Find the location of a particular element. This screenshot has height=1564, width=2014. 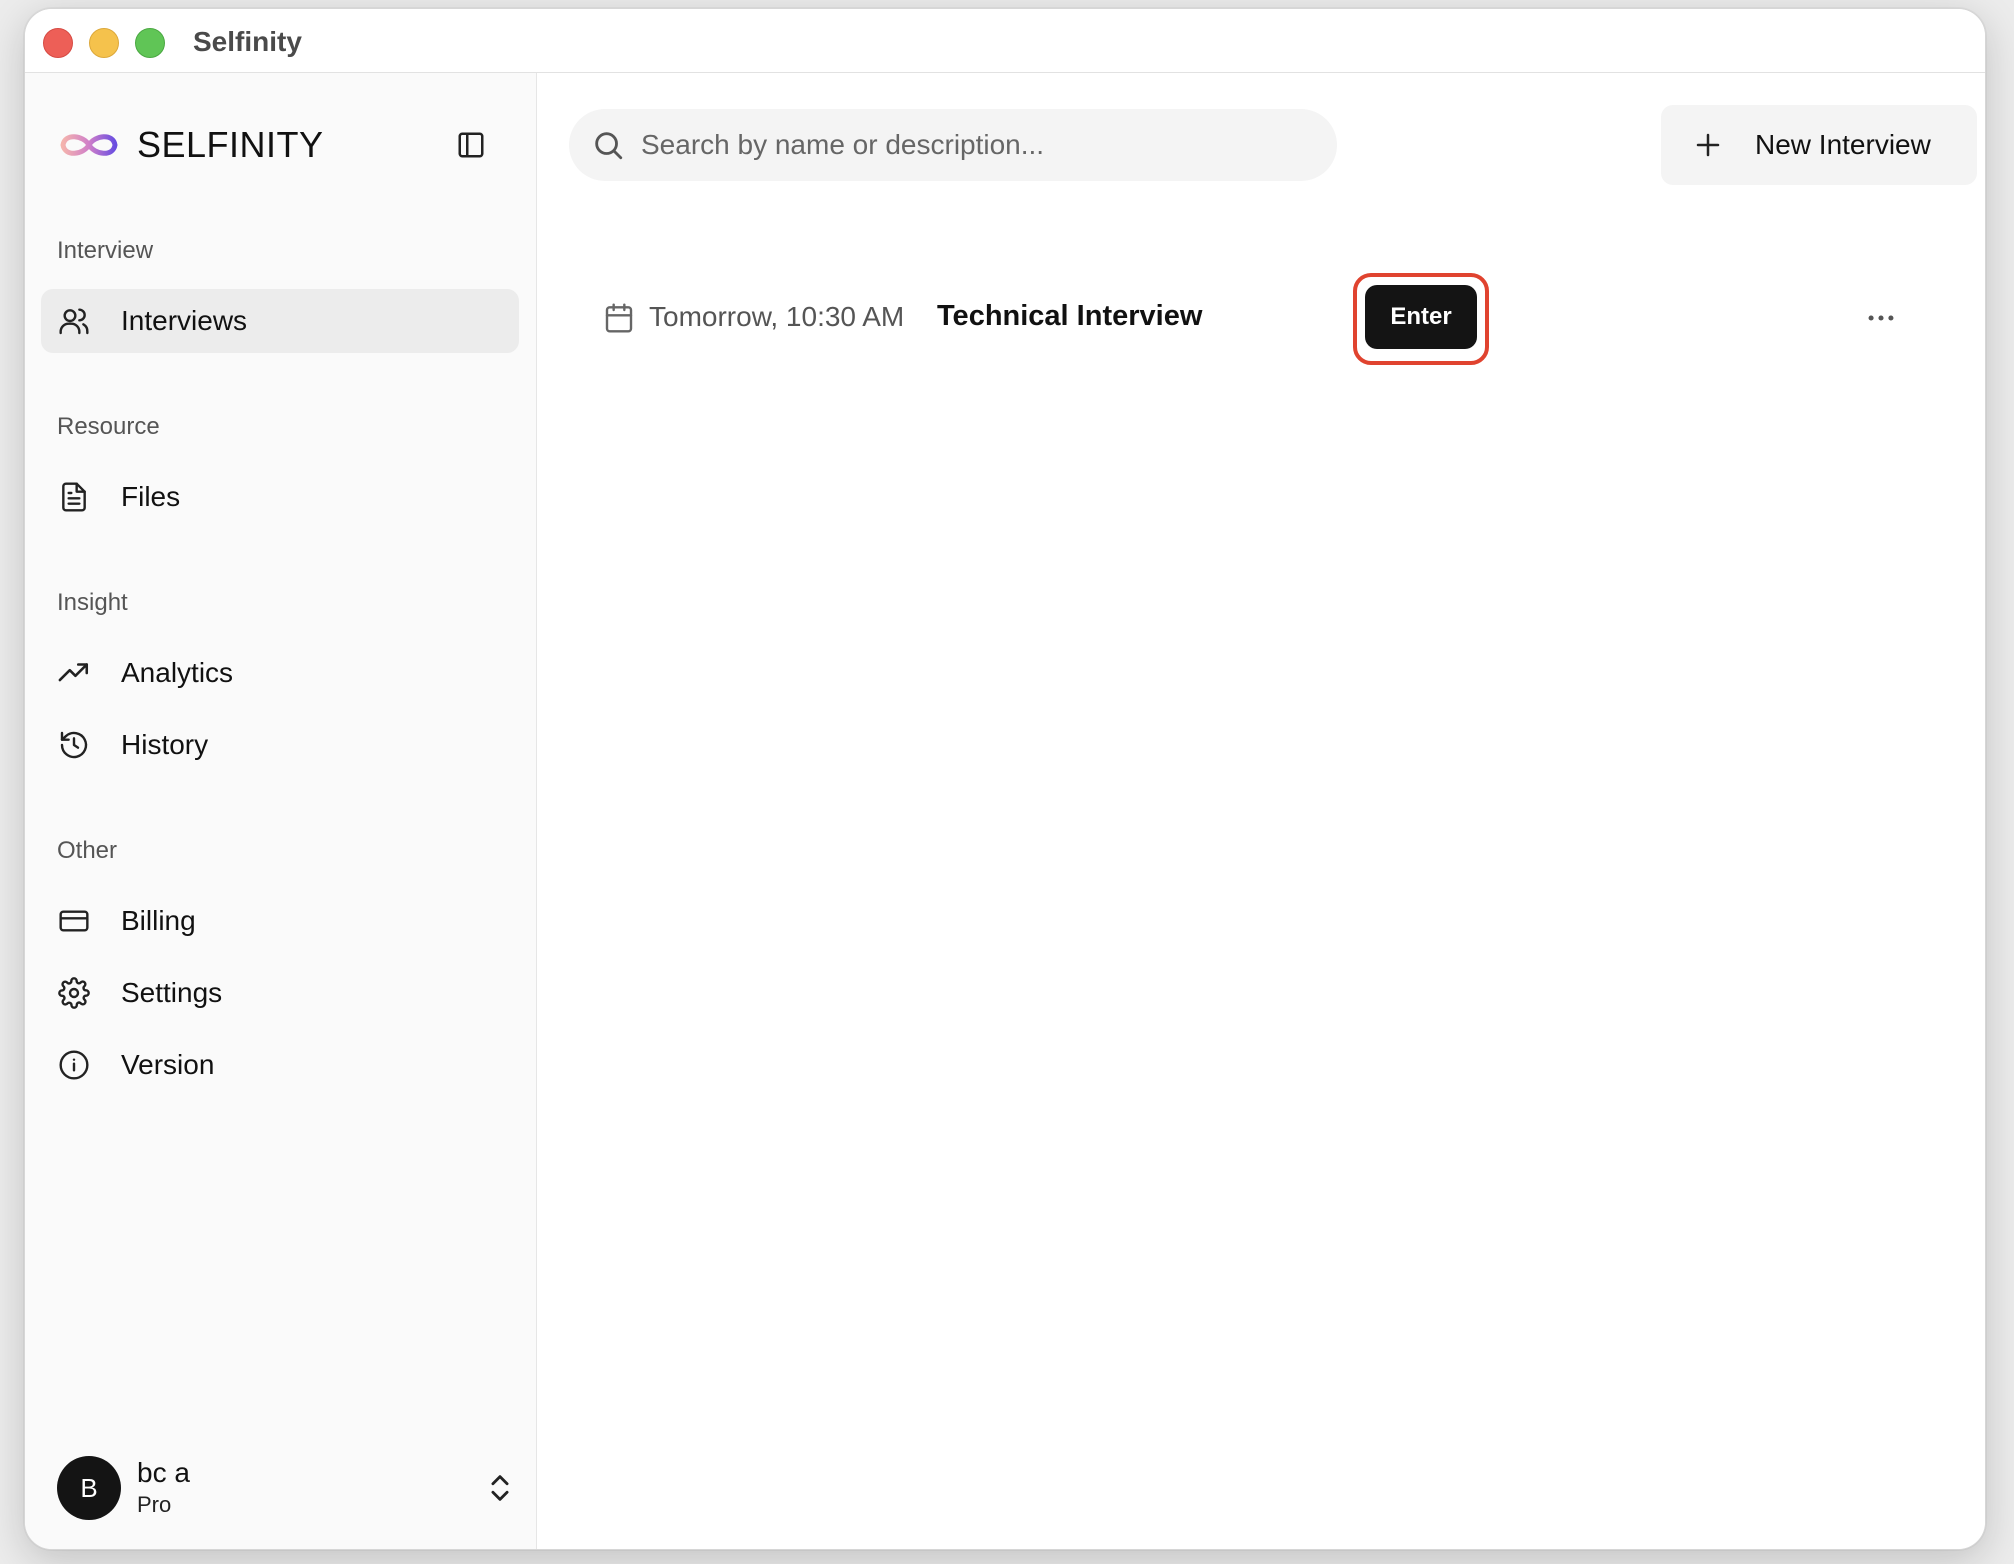

sidebar-item-files: Files is located at coordinates (280, 497).